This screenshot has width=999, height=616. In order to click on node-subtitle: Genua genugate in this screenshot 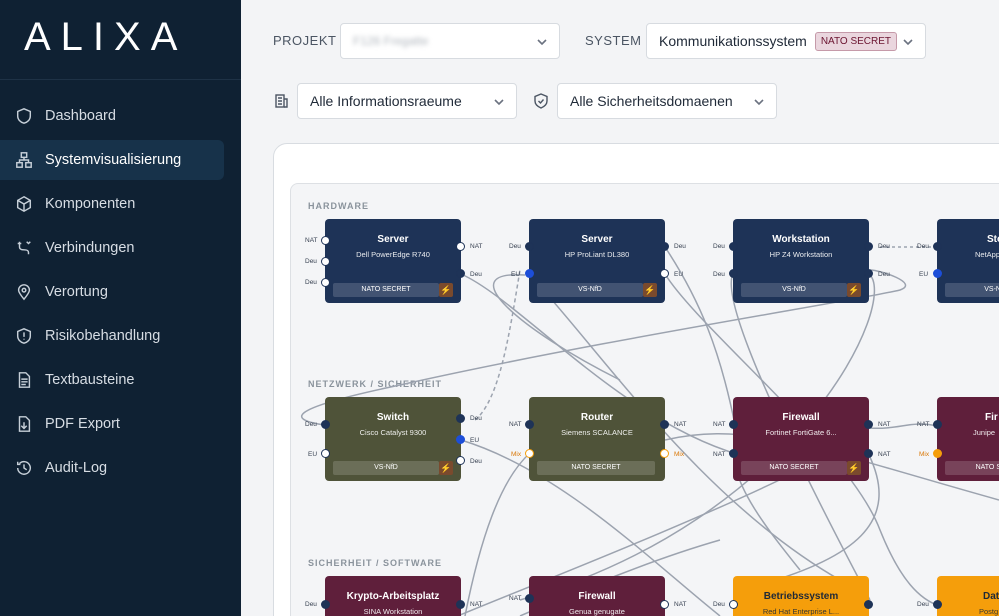, I will do `click(597, 611)`.